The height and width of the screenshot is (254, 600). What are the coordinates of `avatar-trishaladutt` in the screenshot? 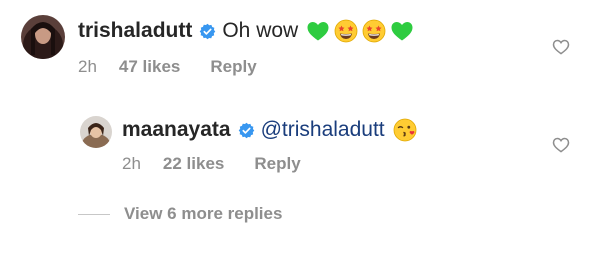 It's located at (43, 37).